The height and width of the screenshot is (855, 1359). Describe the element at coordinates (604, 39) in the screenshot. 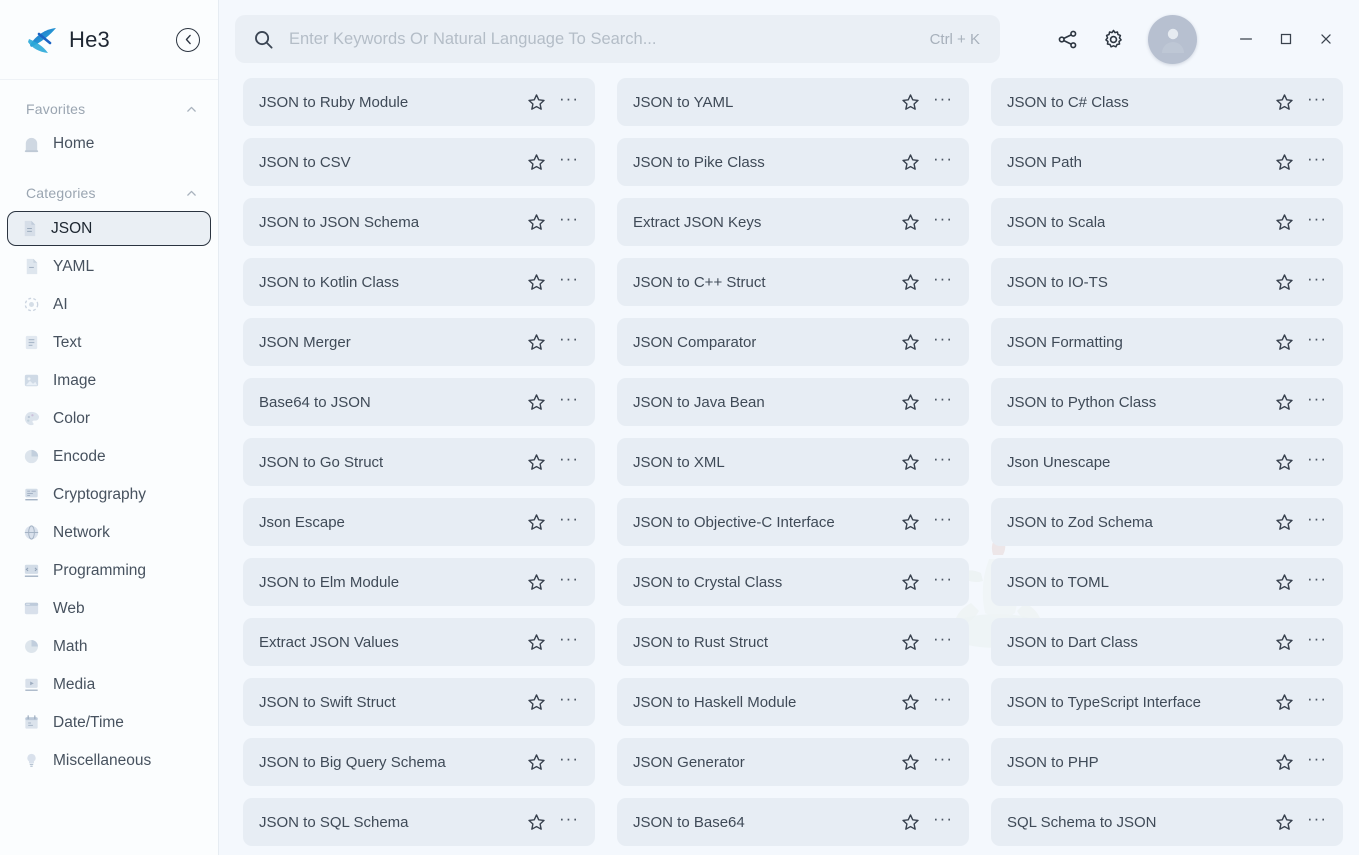

I see `search-input` at that location.